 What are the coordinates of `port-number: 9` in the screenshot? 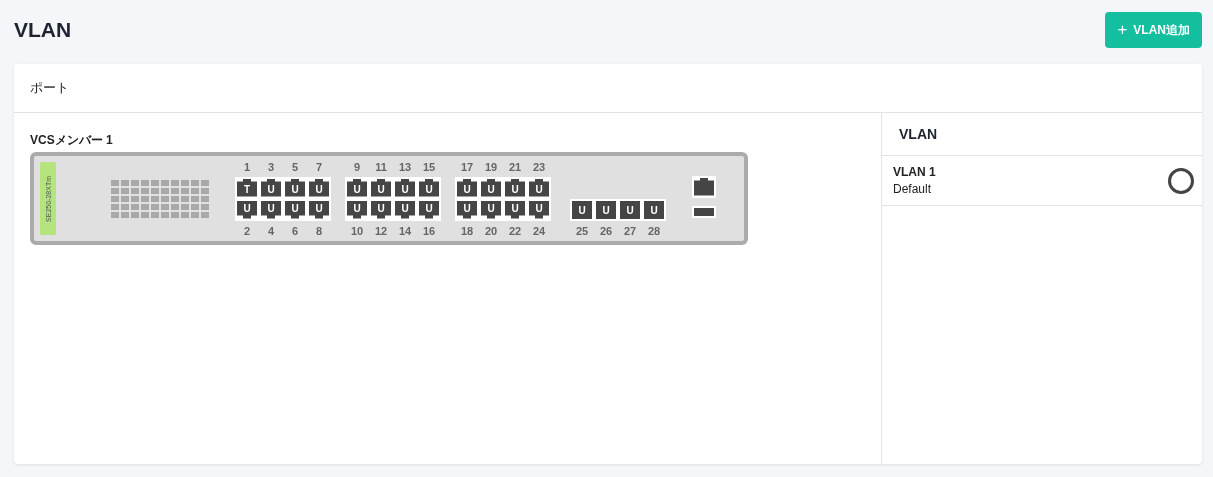 It's located at (357, 166).